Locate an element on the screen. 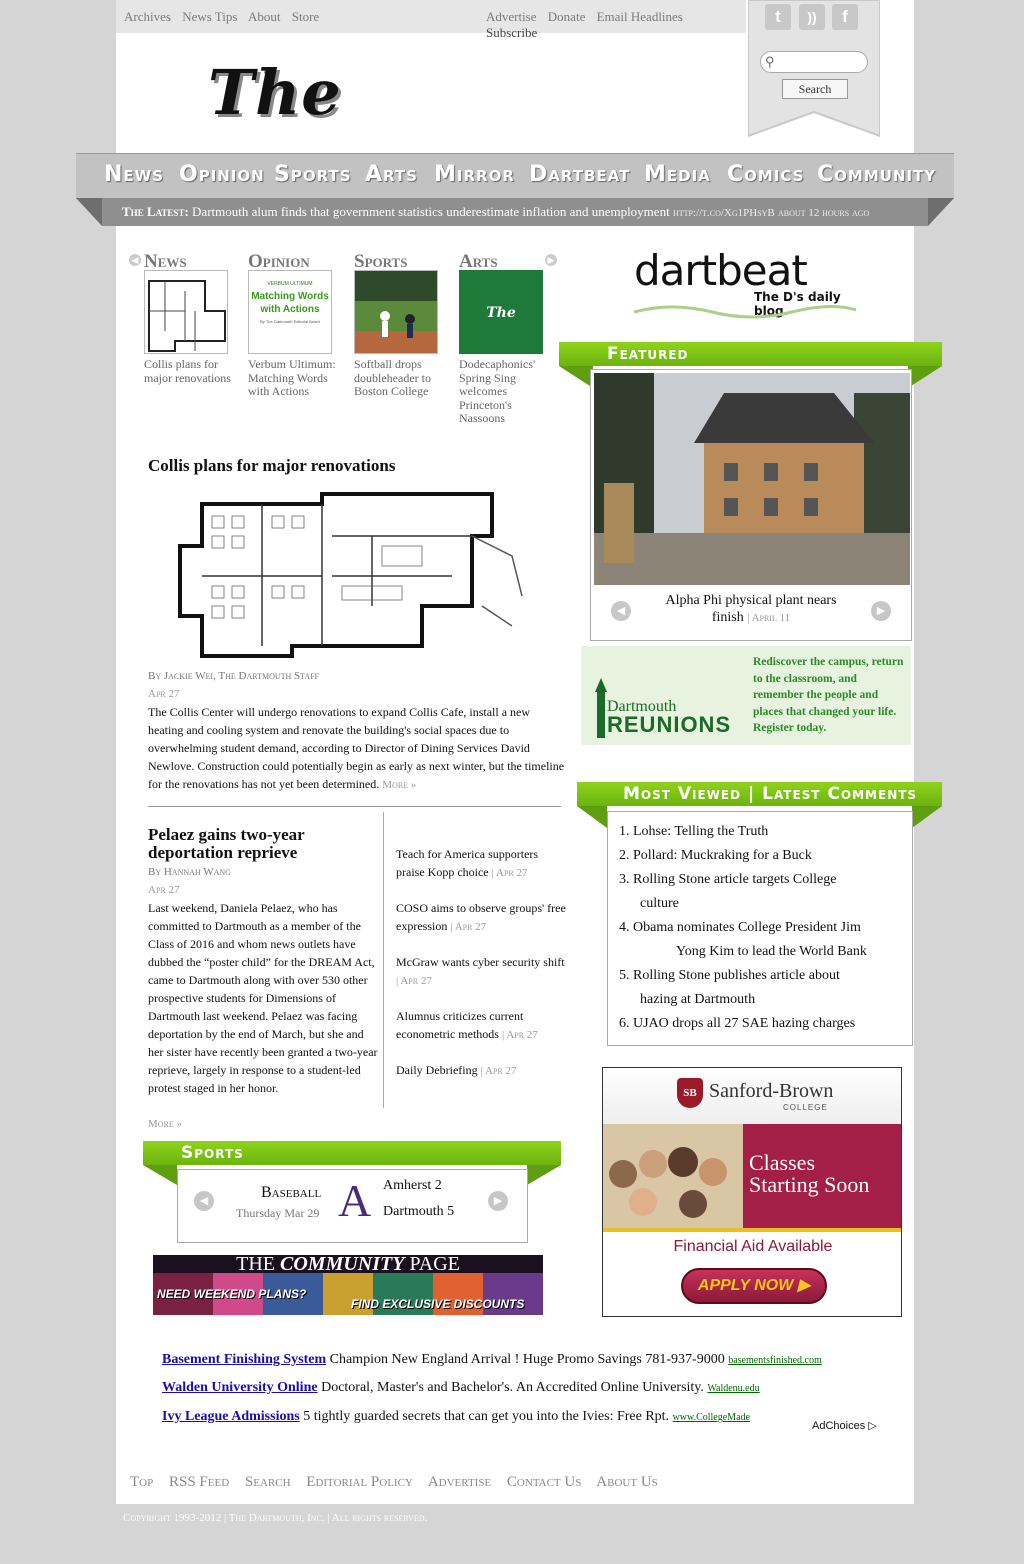  second-story-more-link: More » is located at coordinates (165, 1124).